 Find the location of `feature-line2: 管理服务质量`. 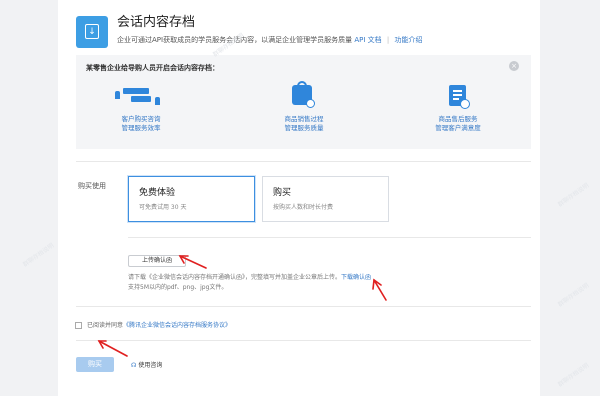

feature-line2: 管理服务质量 is located at coordinates (304, 128).